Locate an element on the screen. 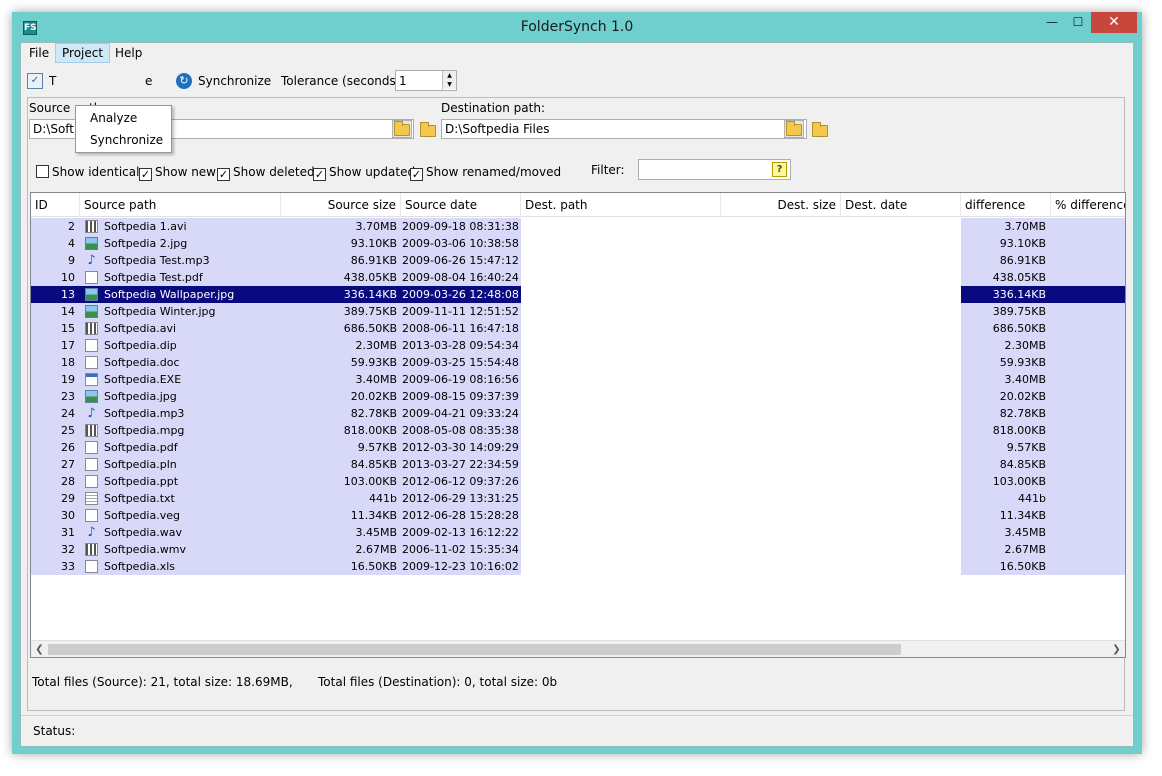 The height and width of the screenshot is (776, 1162). show-updated-checkbox: ✓ Show updated is located at coordinates (364, 173).